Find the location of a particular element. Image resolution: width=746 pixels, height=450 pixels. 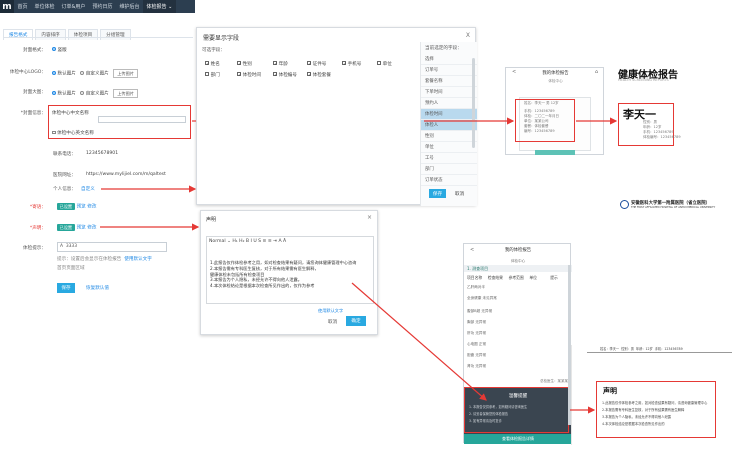

declare-preview-link: 预览 is located at coordinates (81, 228).